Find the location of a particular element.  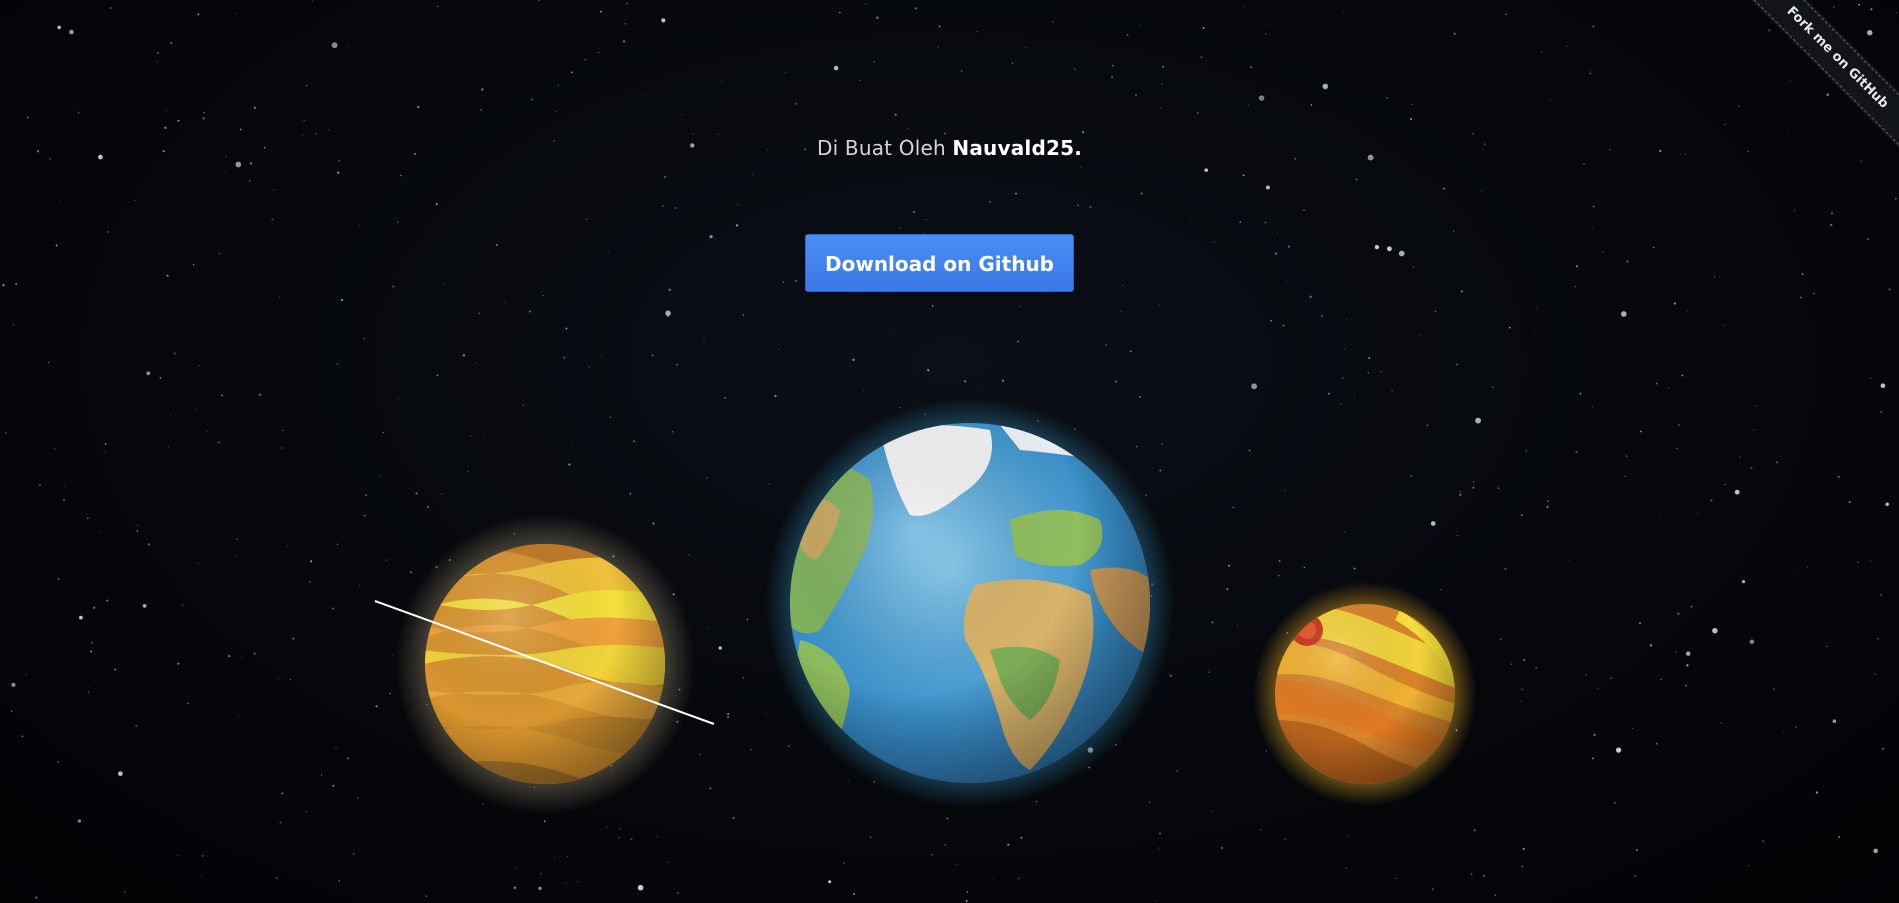

small-fire-planet is located at coordinates (1365, 694).